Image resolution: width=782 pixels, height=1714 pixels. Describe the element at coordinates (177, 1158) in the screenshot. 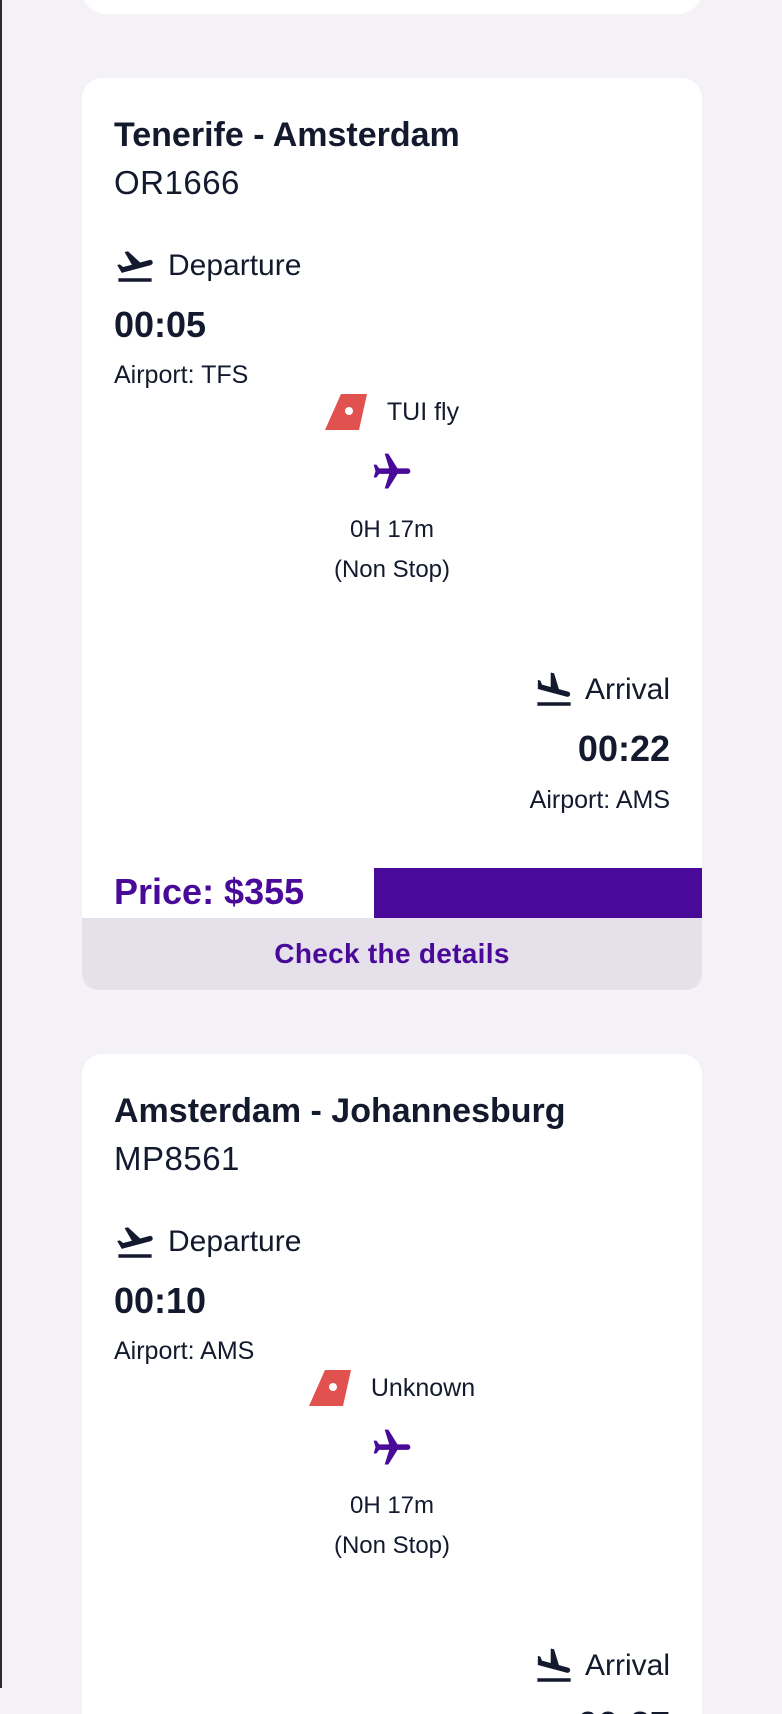

I see `flight-number: MP8561` at that location.